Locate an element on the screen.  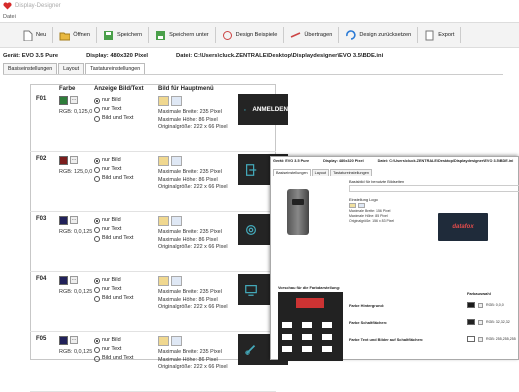
overlay-tab-layout: Layout is located at coordinates (320, 172).